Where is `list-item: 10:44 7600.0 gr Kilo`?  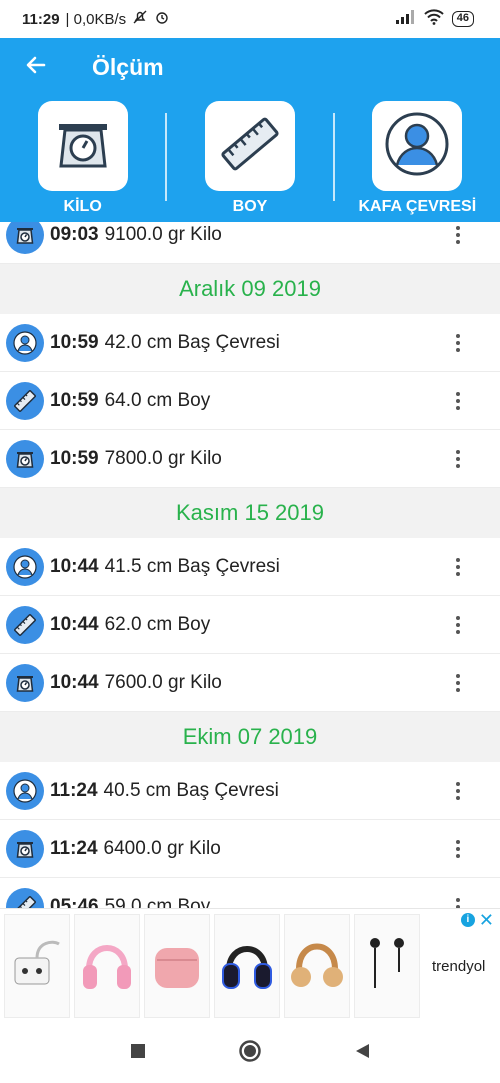 list-item: 10:44 7600.0 gr Kilo is located at coordinates (250, 683).